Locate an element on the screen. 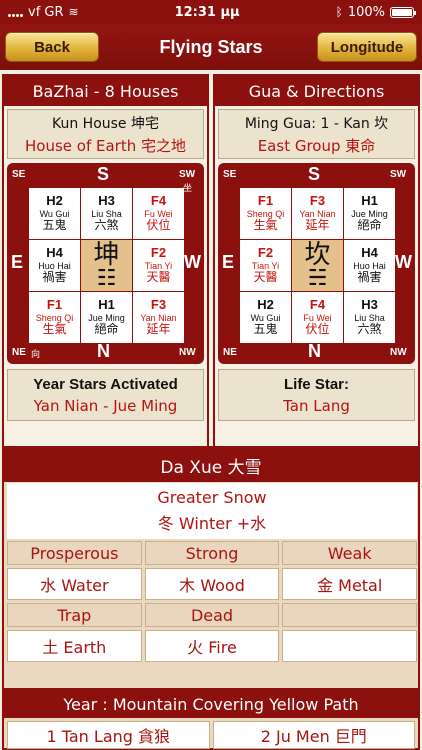 The height and width of the screenshot is (750, 422). trigram-character: 坤 is located at coordinates (106, 254).